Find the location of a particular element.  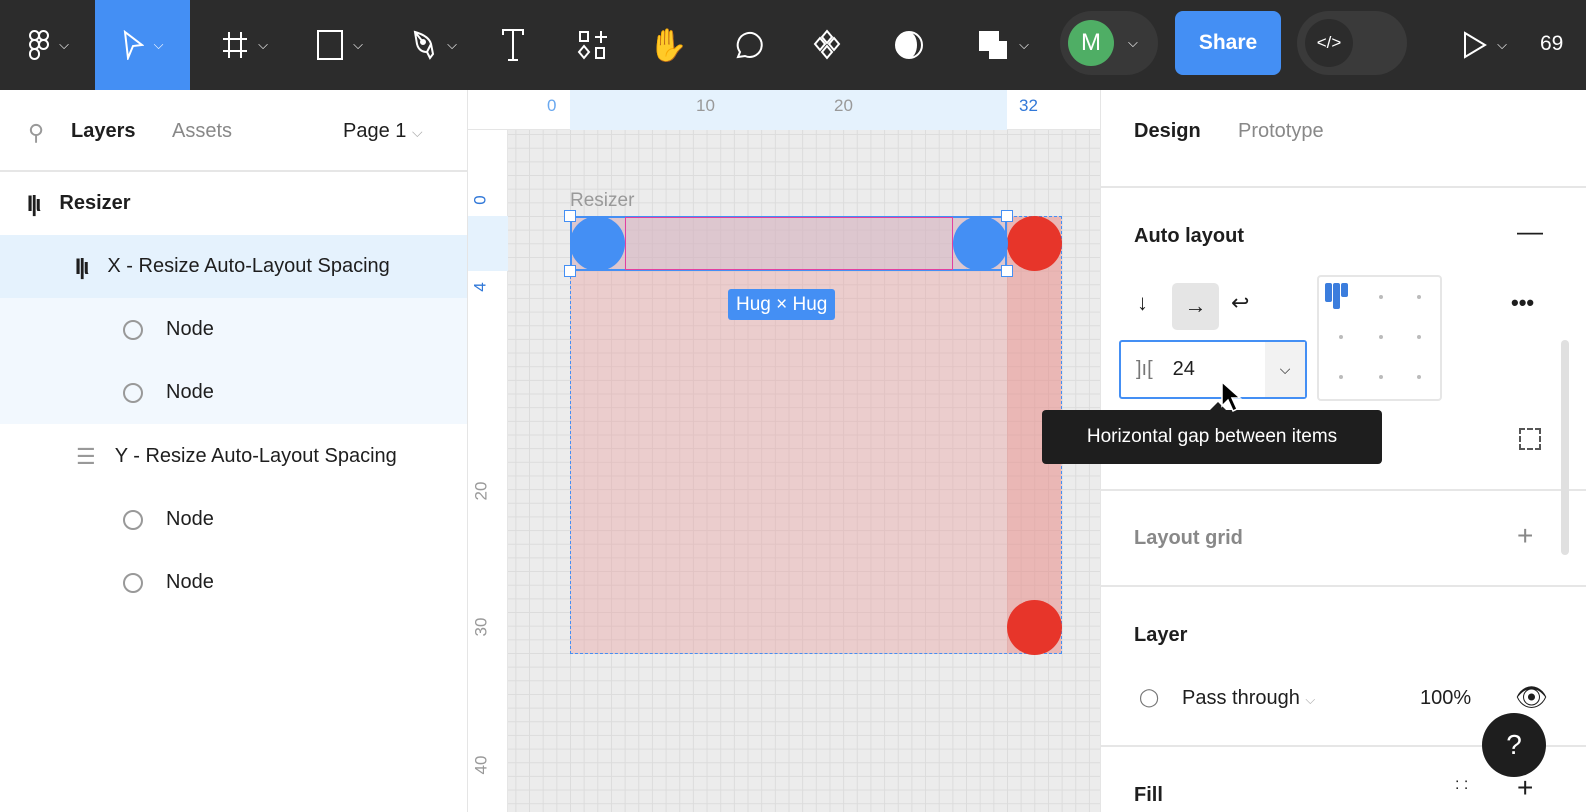

assets-button is located at coordinates (827, 45).